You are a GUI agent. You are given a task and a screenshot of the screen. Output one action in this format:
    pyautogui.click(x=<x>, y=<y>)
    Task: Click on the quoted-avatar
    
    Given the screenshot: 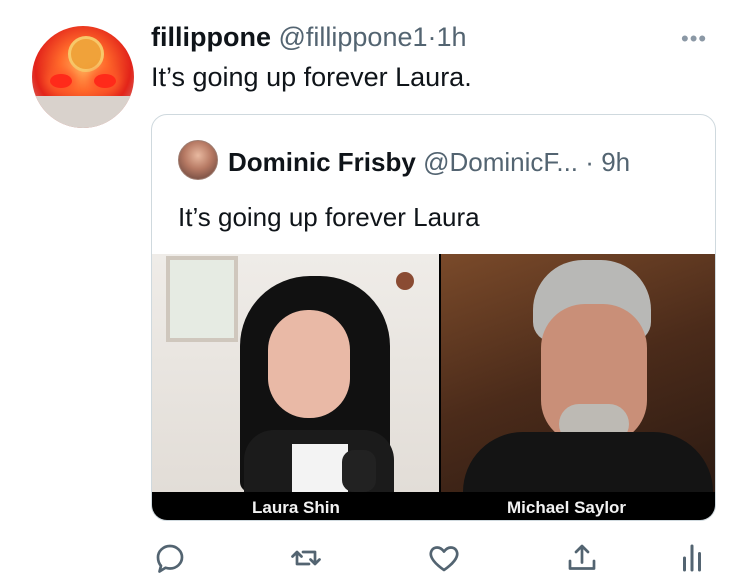 What is the action you would take?
    pyautogui.click(x=198, y=160)
    